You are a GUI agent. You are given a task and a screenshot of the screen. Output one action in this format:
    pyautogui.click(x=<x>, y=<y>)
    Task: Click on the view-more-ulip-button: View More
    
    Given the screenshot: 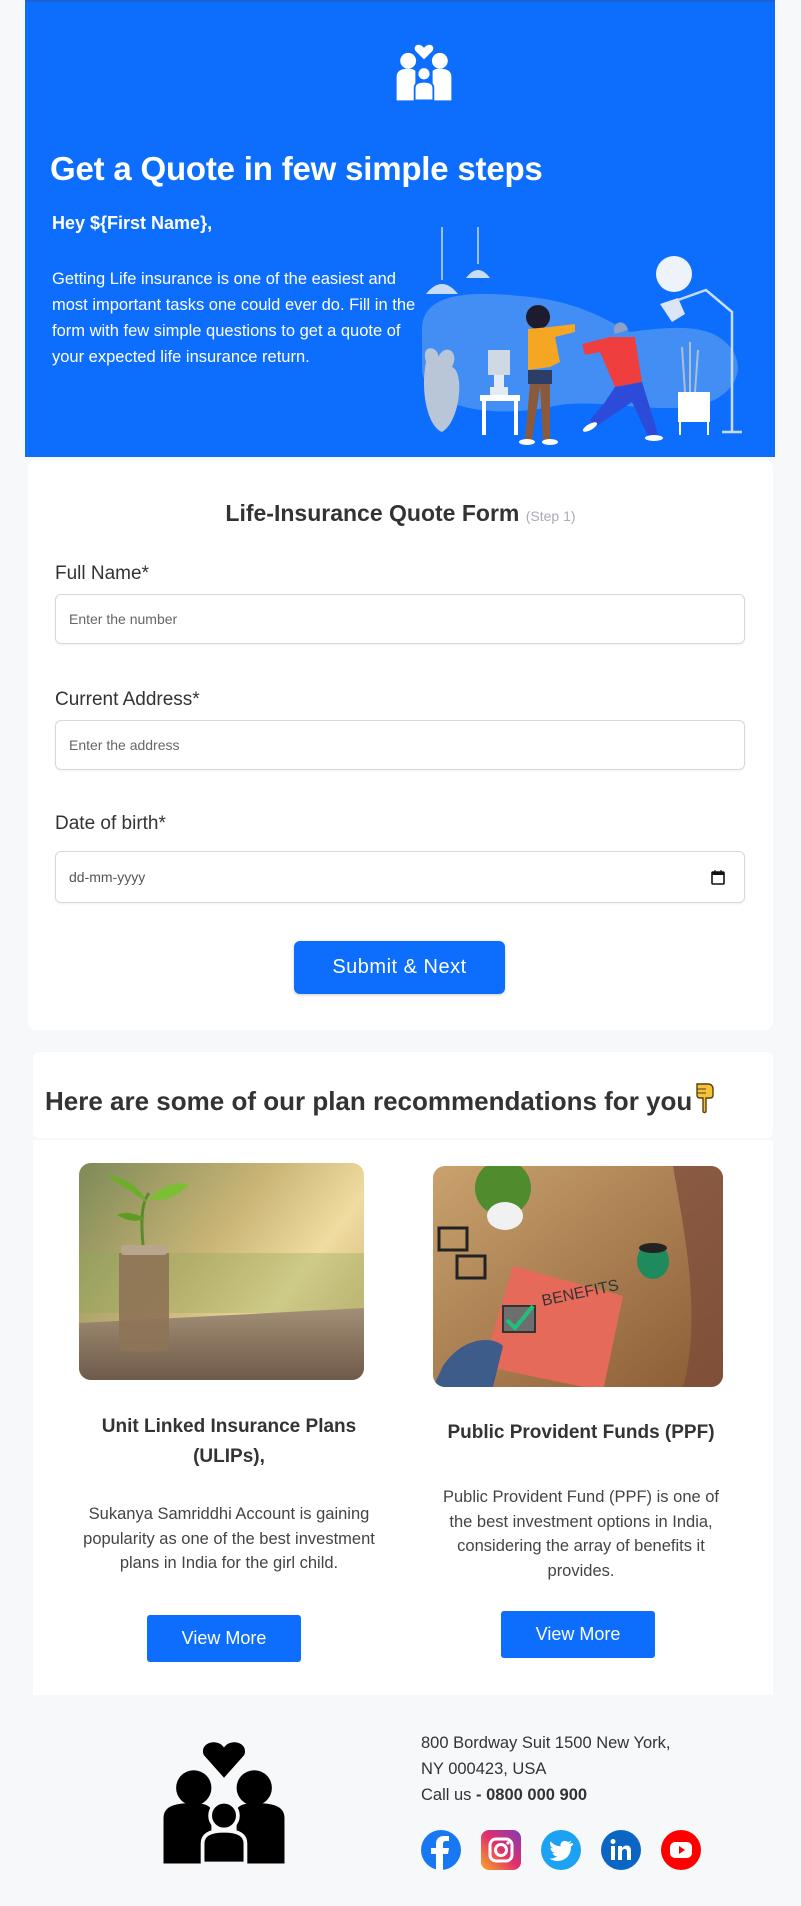 What is the action you would take?
    pyautogui.click(x=224, y=1638)
    